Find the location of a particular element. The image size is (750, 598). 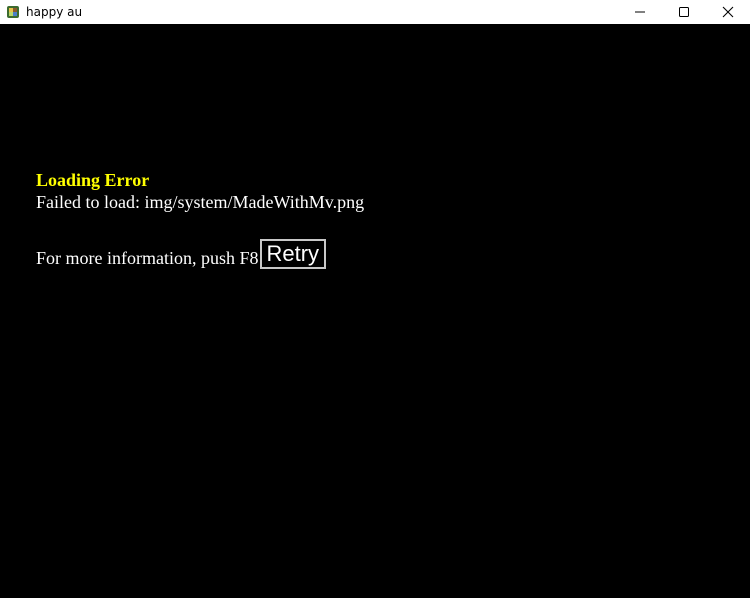

error-title: Loading Error is located at coordinates (93, 180).